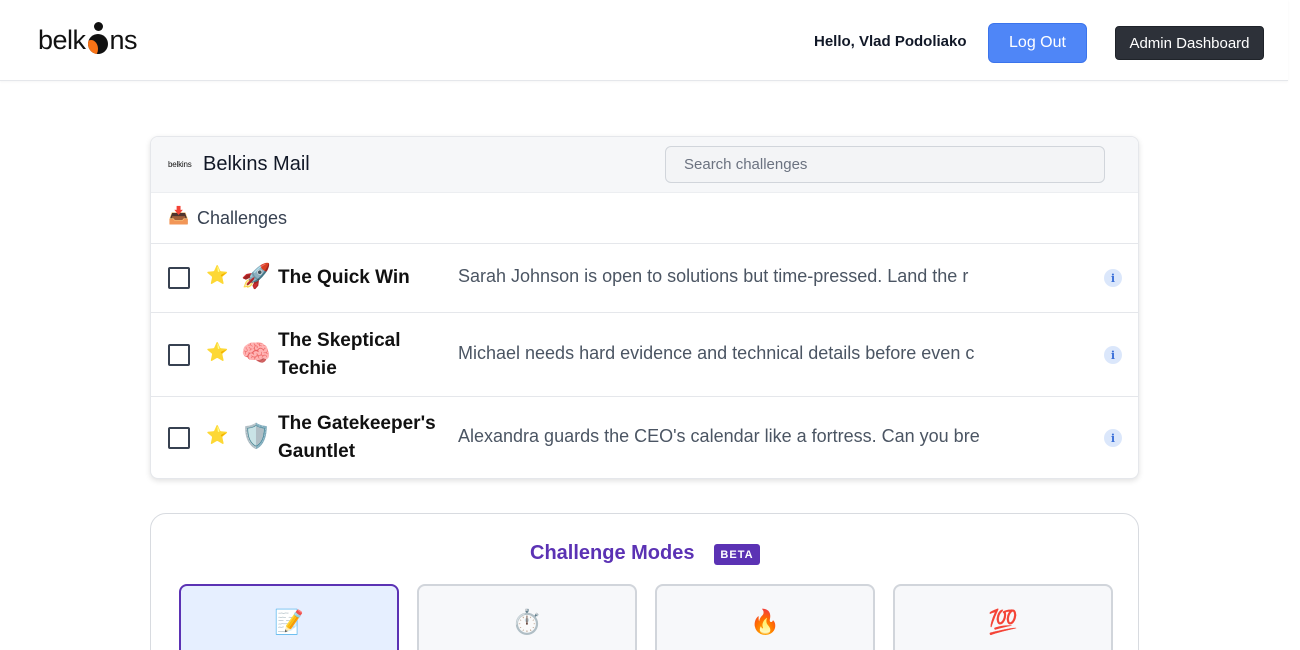  I want to click on hundred-points-icon: 💯, so click(1003, 622).